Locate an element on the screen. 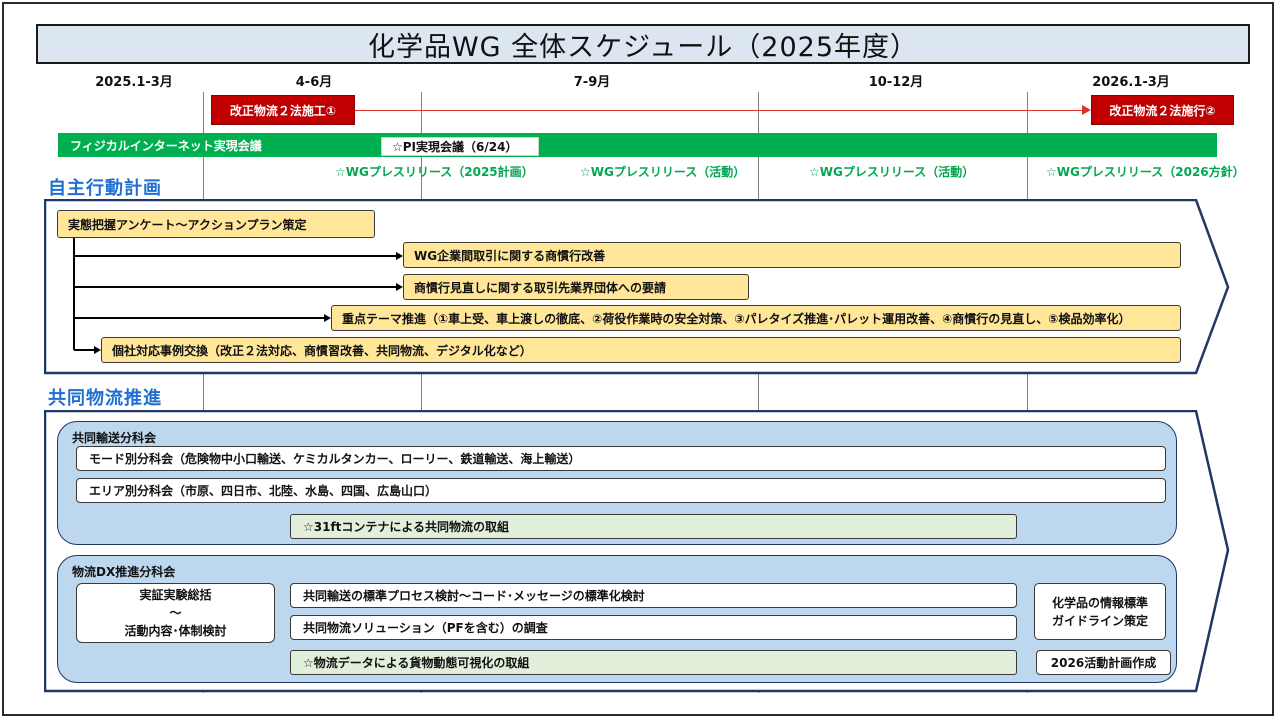 The width and height of the screenshot is (1280, 720). pilot-summary-line3: 活動内容･体制検討 is located at coordinates (175, 631).